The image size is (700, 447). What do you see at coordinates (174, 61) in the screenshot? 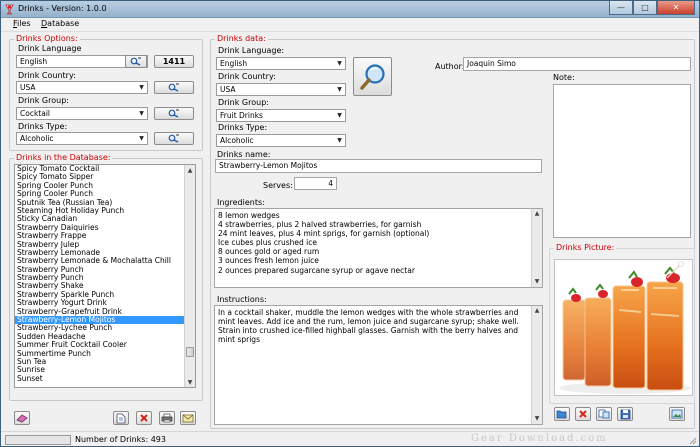
I see `drinks-count-button: 1411` at bounding box center [174, 61].